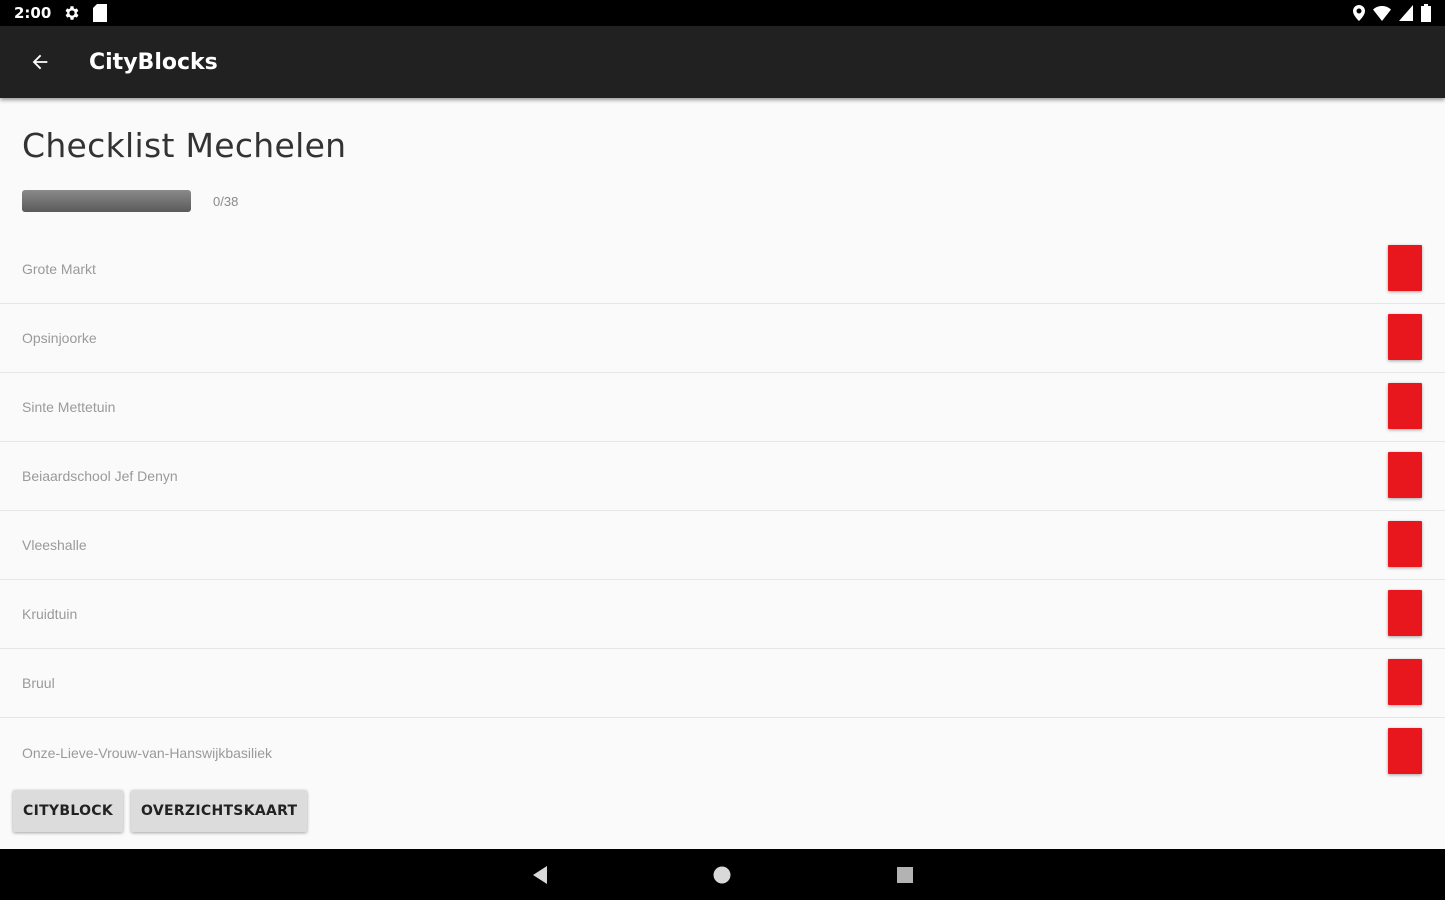  Describe the element at coordinates (72, 13) in the screenshot. I see `settings-icon` at that location.